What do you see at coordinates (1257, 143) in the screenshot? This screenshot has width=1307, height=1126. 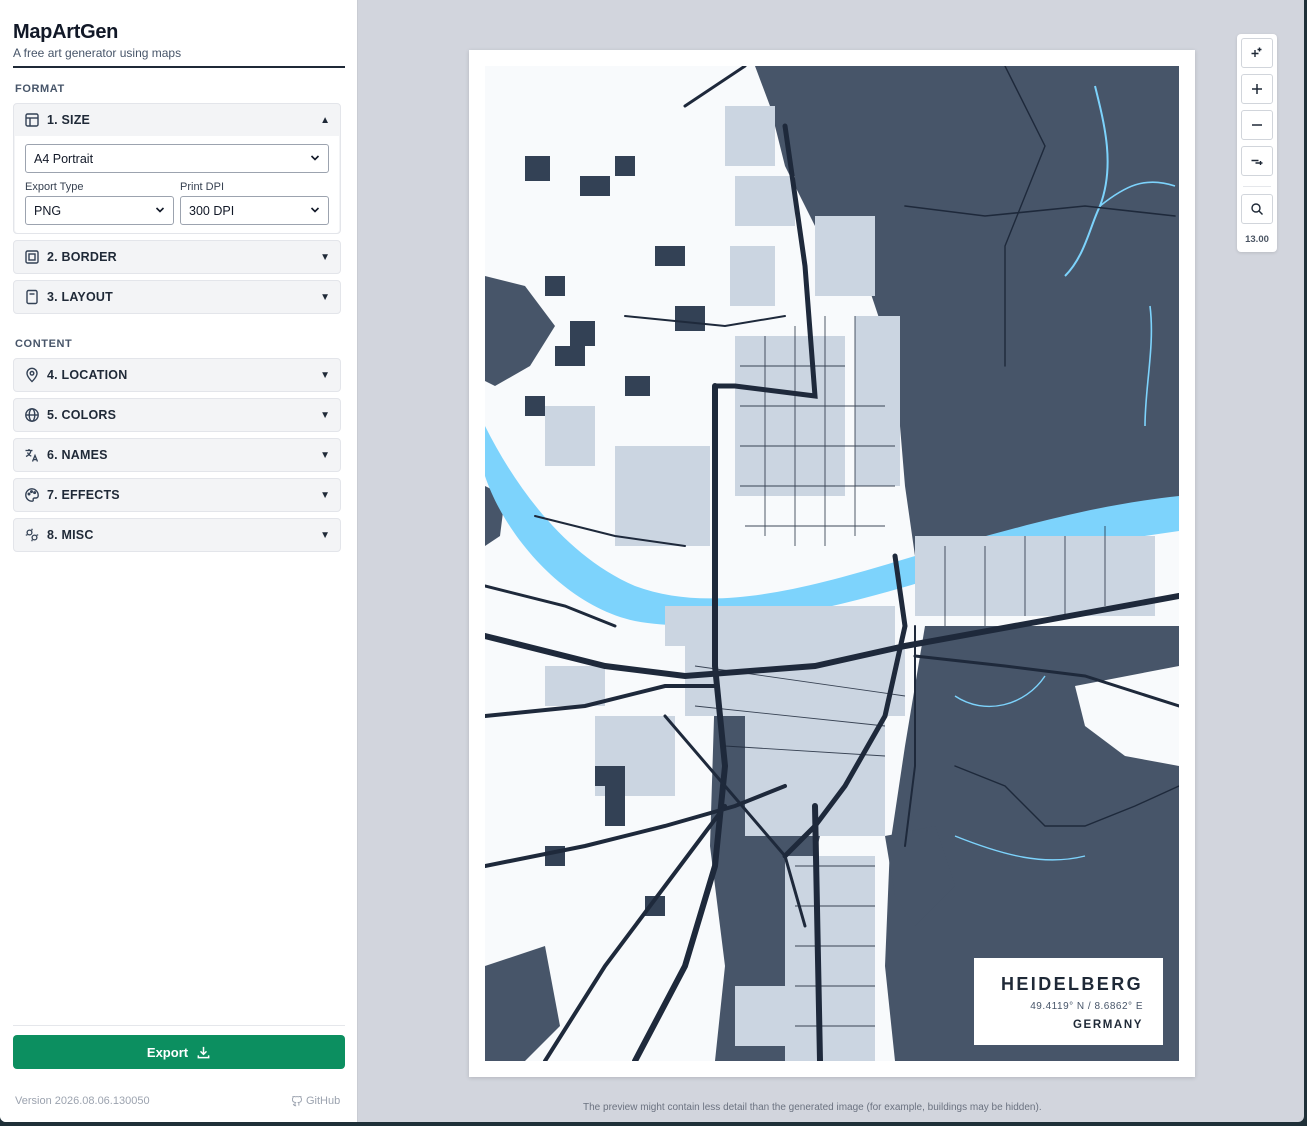 I see `zoom-controls: 13.00` at bounding box center [1257, 143].